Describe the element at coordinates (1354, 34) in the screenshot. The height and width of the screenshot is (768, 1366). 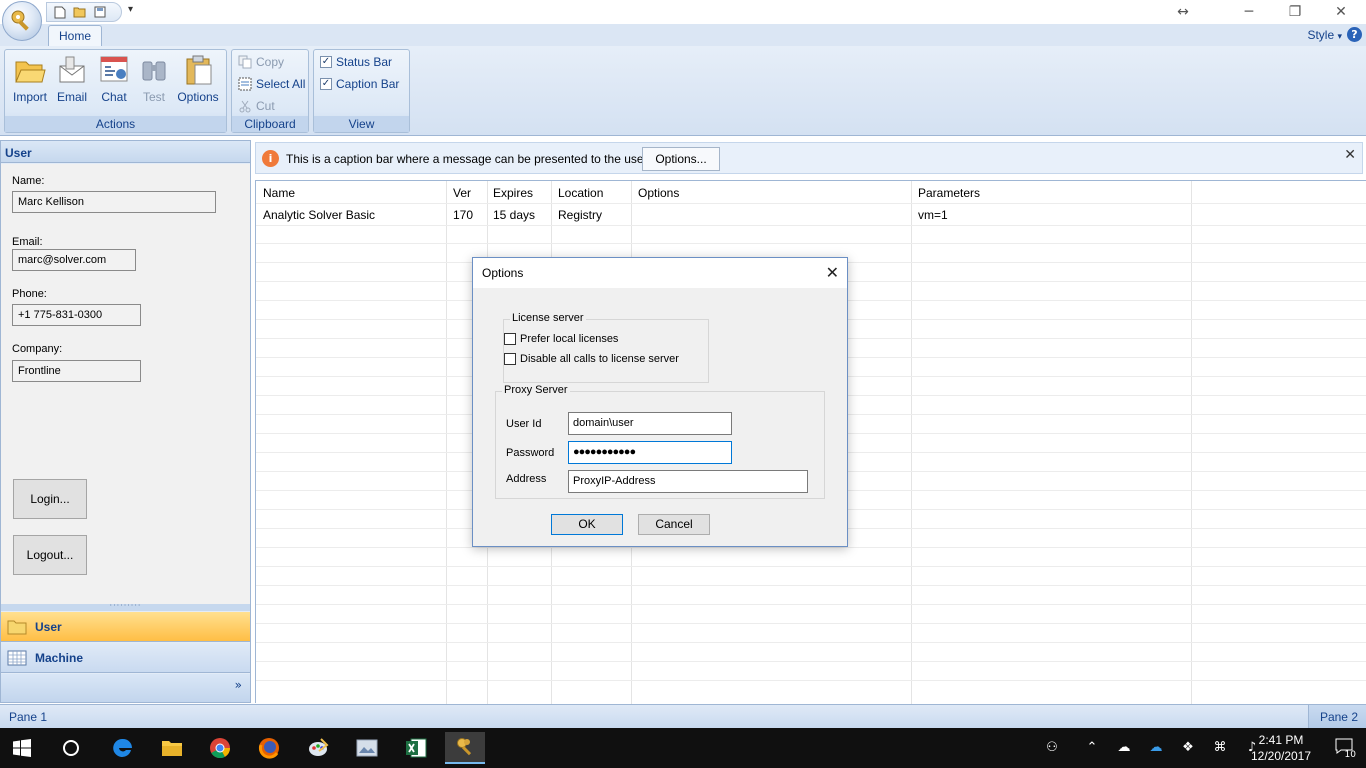
I see `help-button: ?` at that location.